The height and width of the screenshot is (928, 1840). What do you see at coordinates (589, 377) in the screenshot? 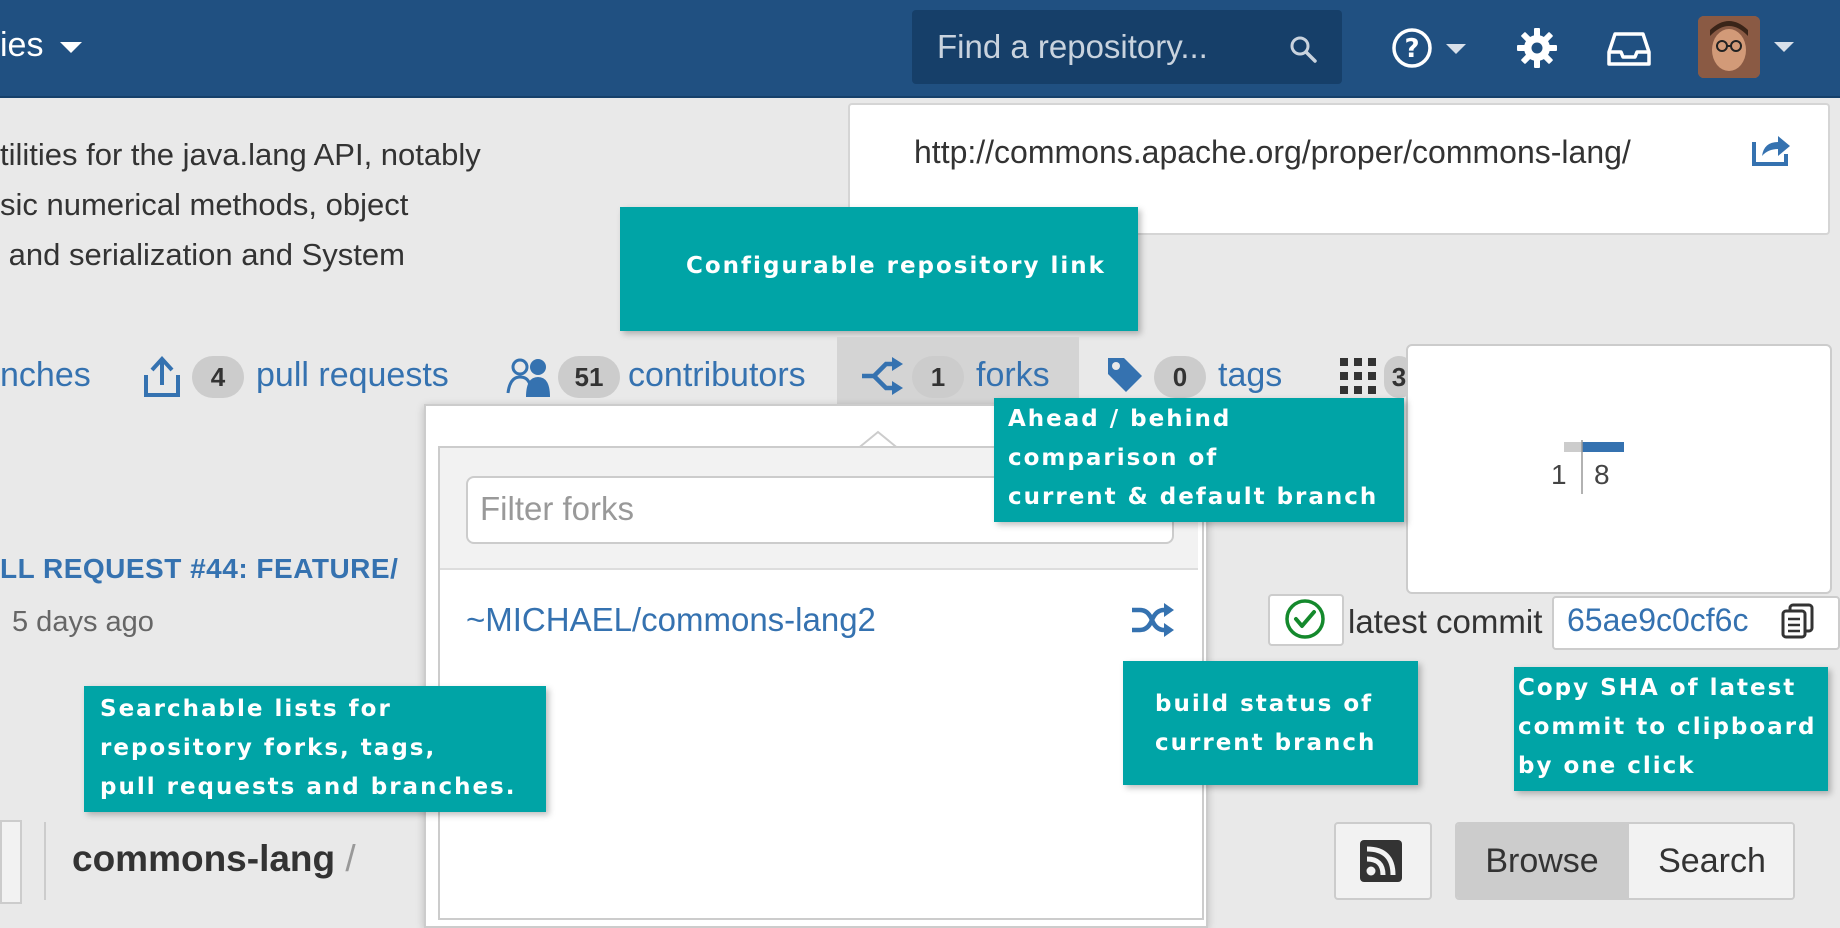
I see `contributors-count-badge: 51` at bounding box center [589, 377].